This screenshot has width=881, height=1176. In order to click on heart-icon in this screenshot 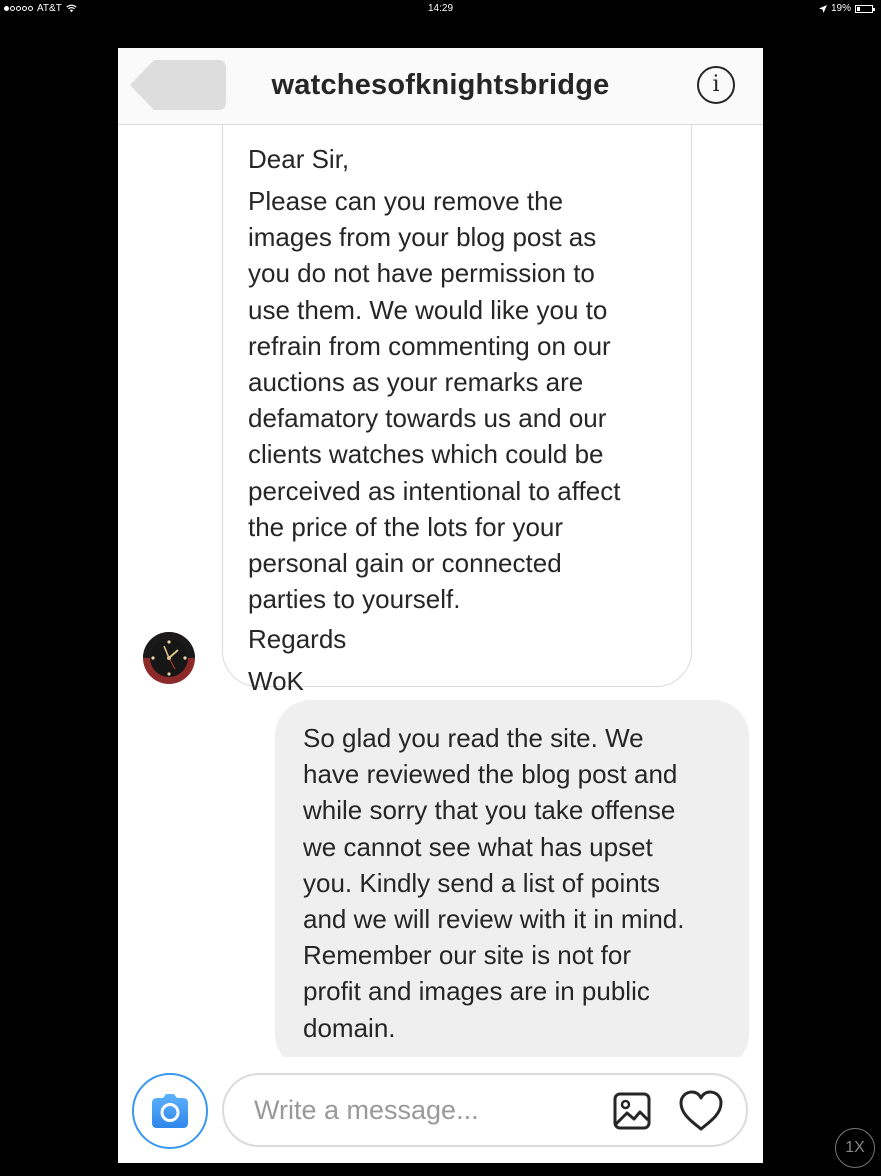, I will do `click(701, 1110)`.